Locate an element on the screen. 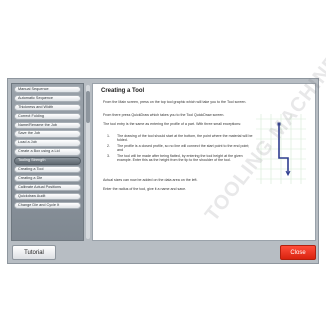 This screenshot has width=326, height=326. sidebar-item: Creating a Die is located at coordinates (47, 178).